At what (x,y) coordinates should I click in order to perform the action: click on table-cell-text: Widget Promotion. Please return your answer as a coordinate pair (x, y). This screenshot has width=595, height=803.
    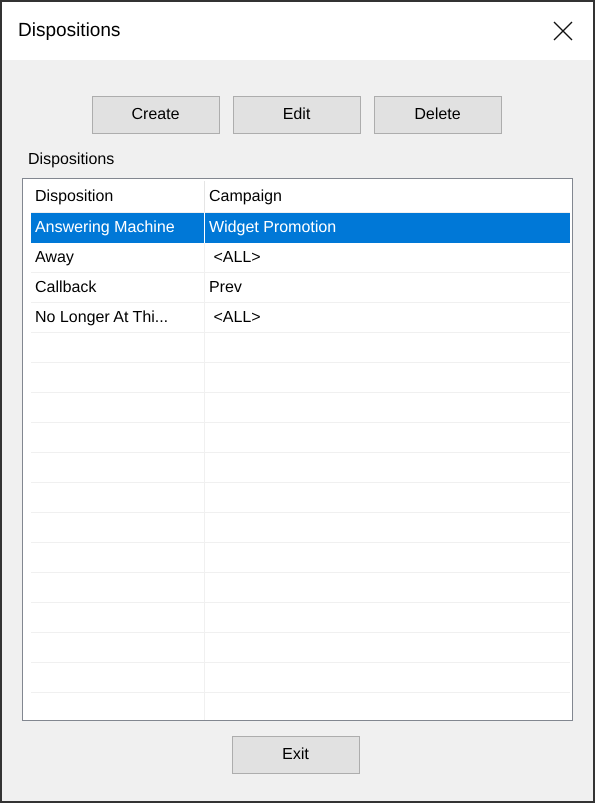
    Looking at the image, I should click on (273, 228).